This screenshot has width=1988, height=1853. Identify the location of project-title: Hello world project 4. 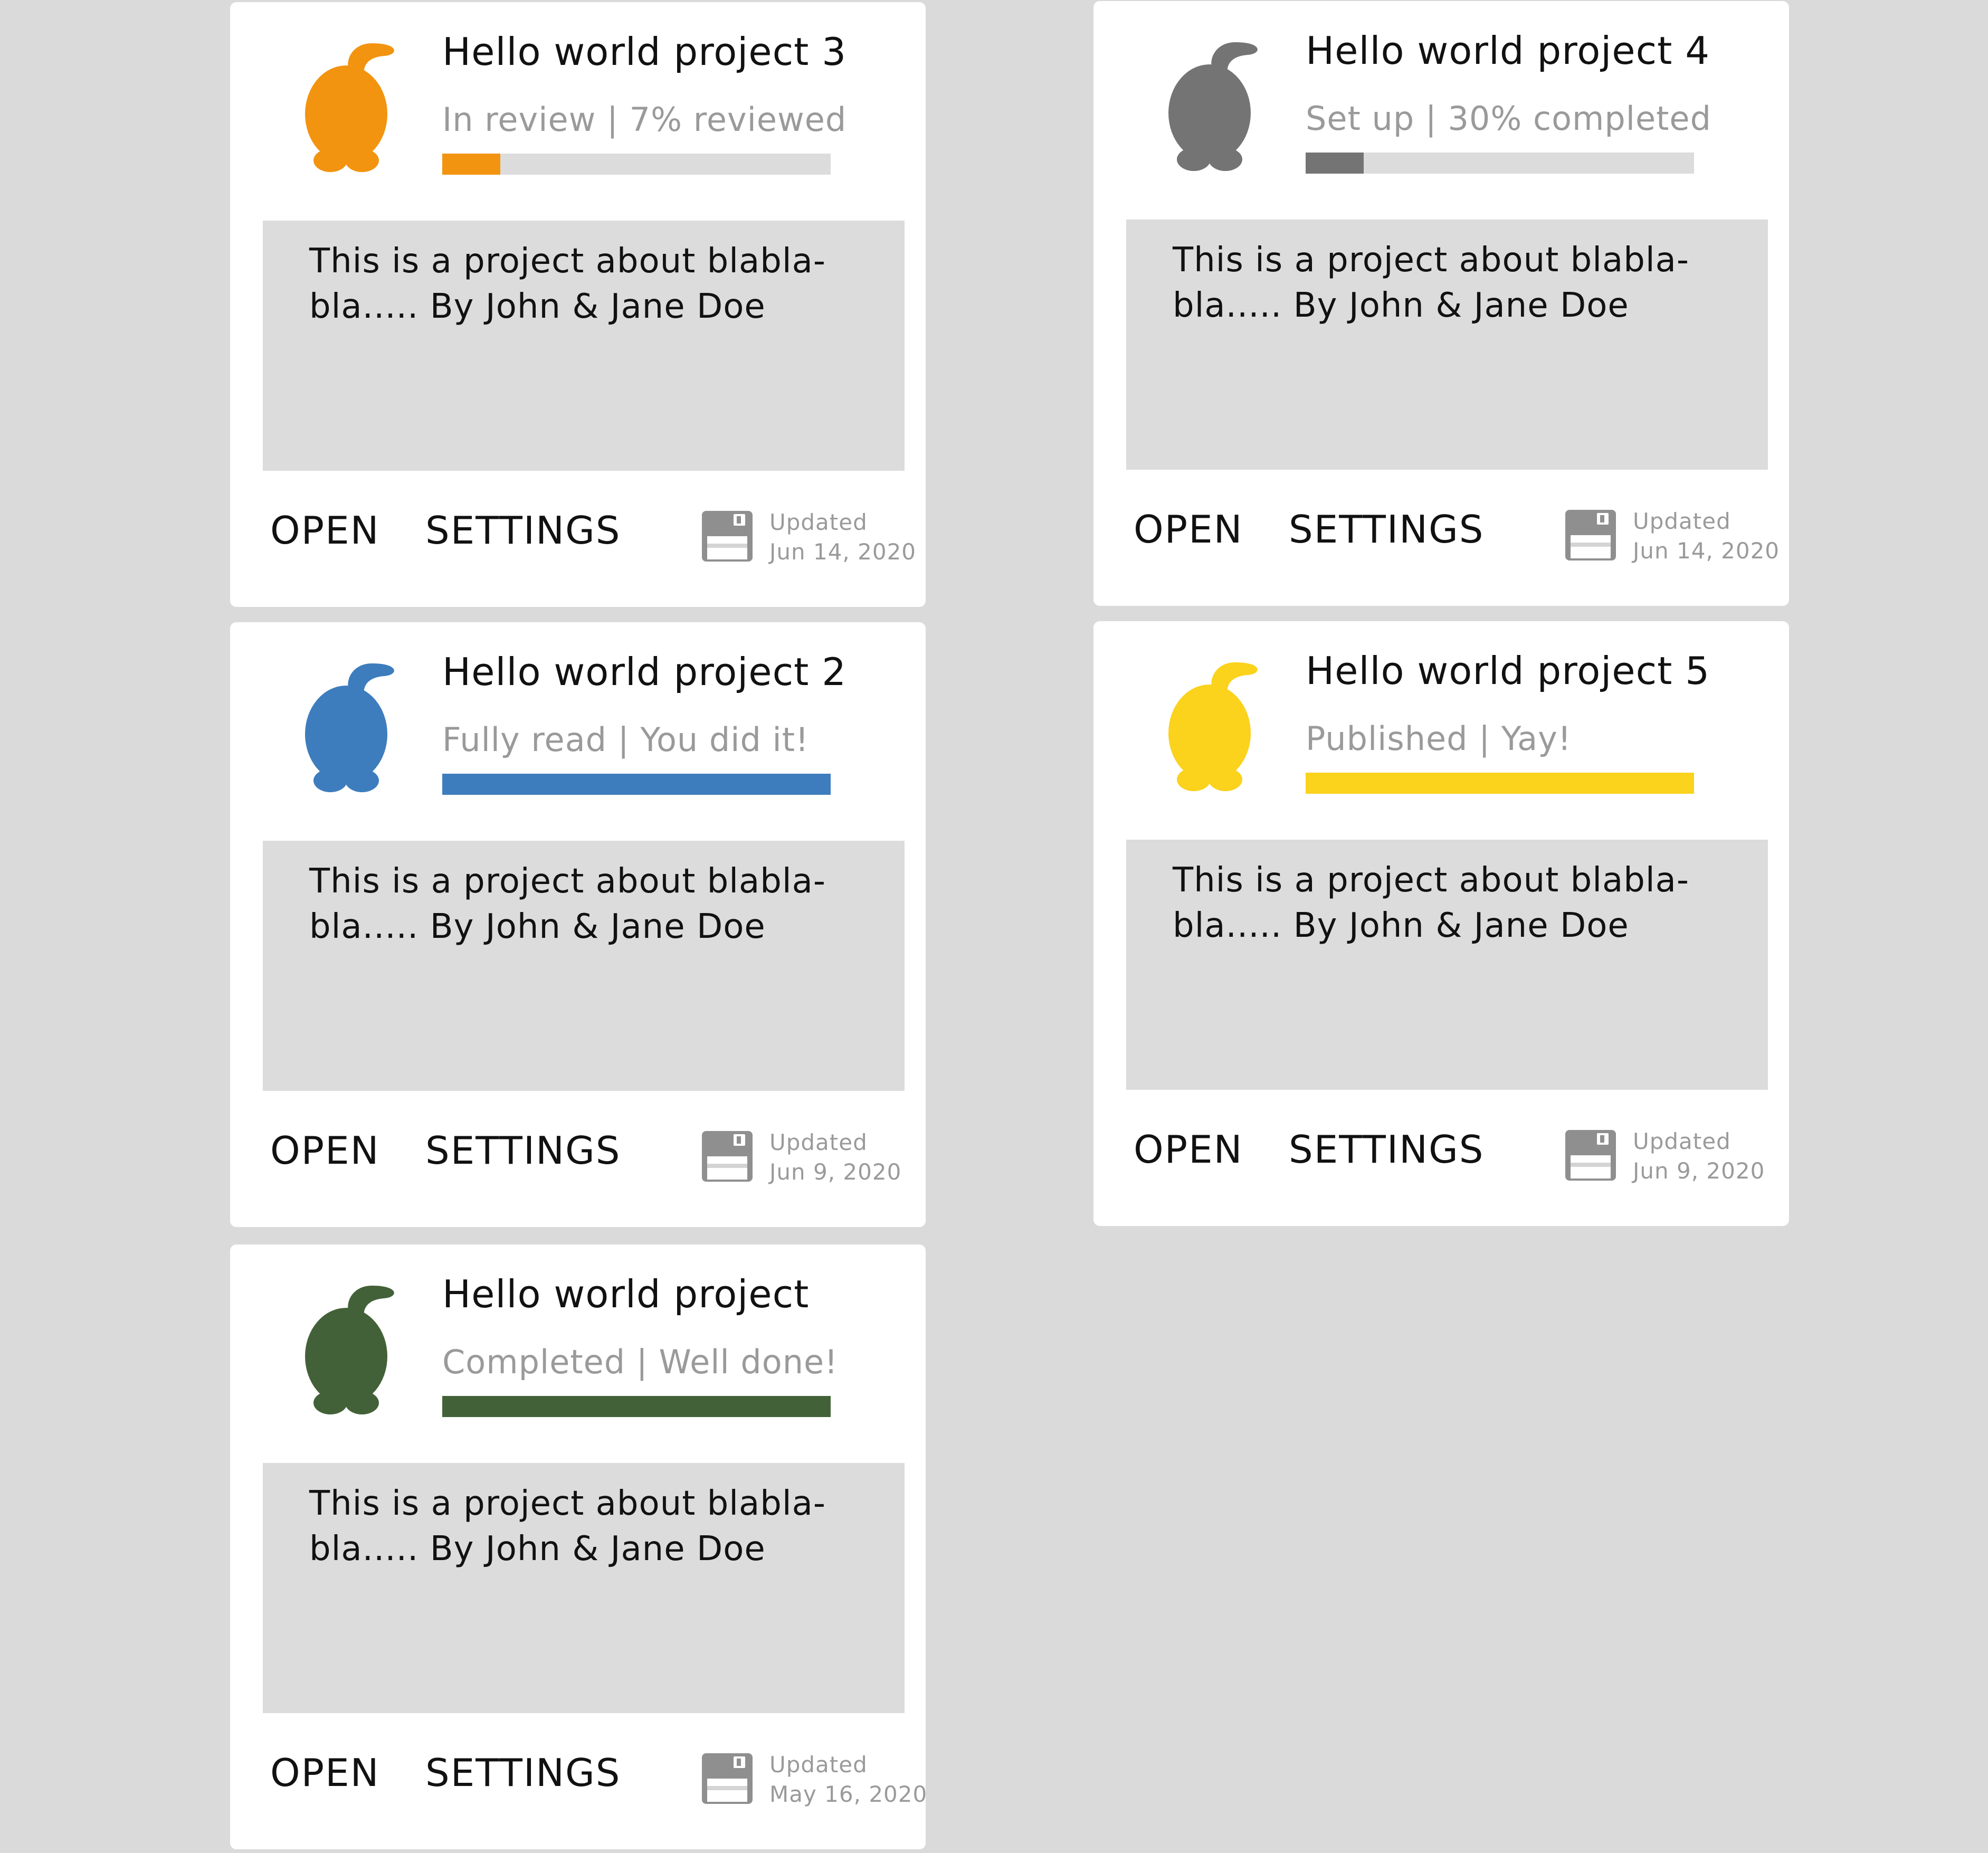
(1508, 51).